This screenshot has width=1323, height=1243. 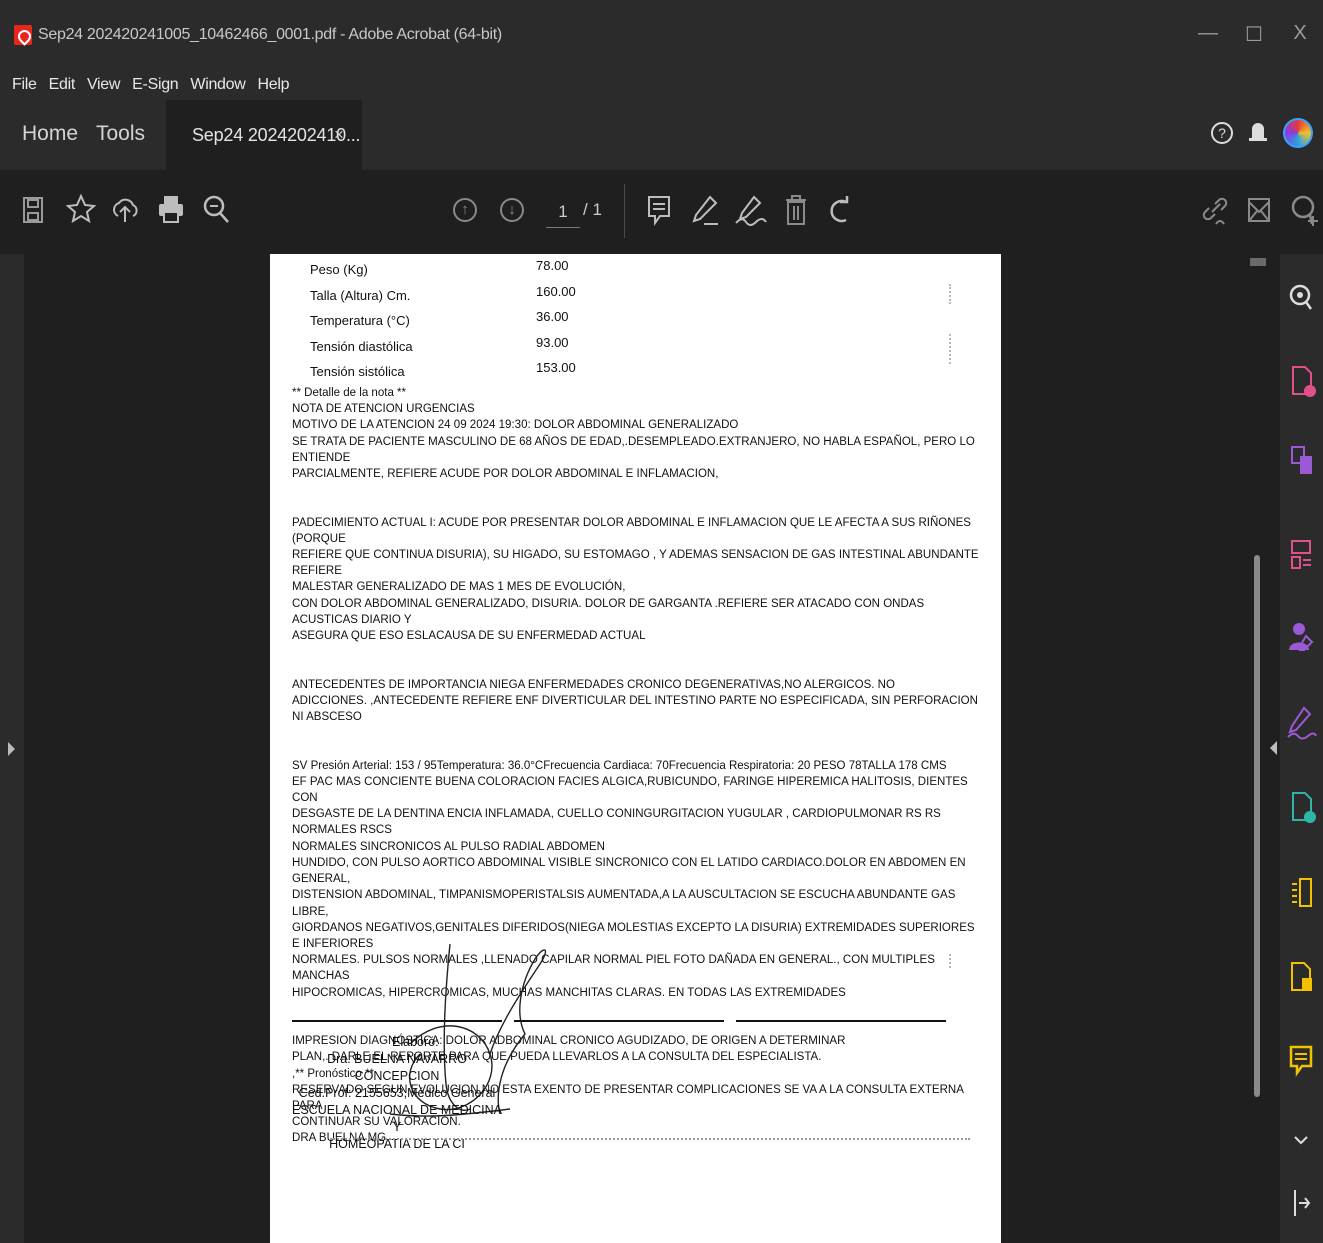 I want to click on menu-esign: E-Sign, so click(x=155, y=85).